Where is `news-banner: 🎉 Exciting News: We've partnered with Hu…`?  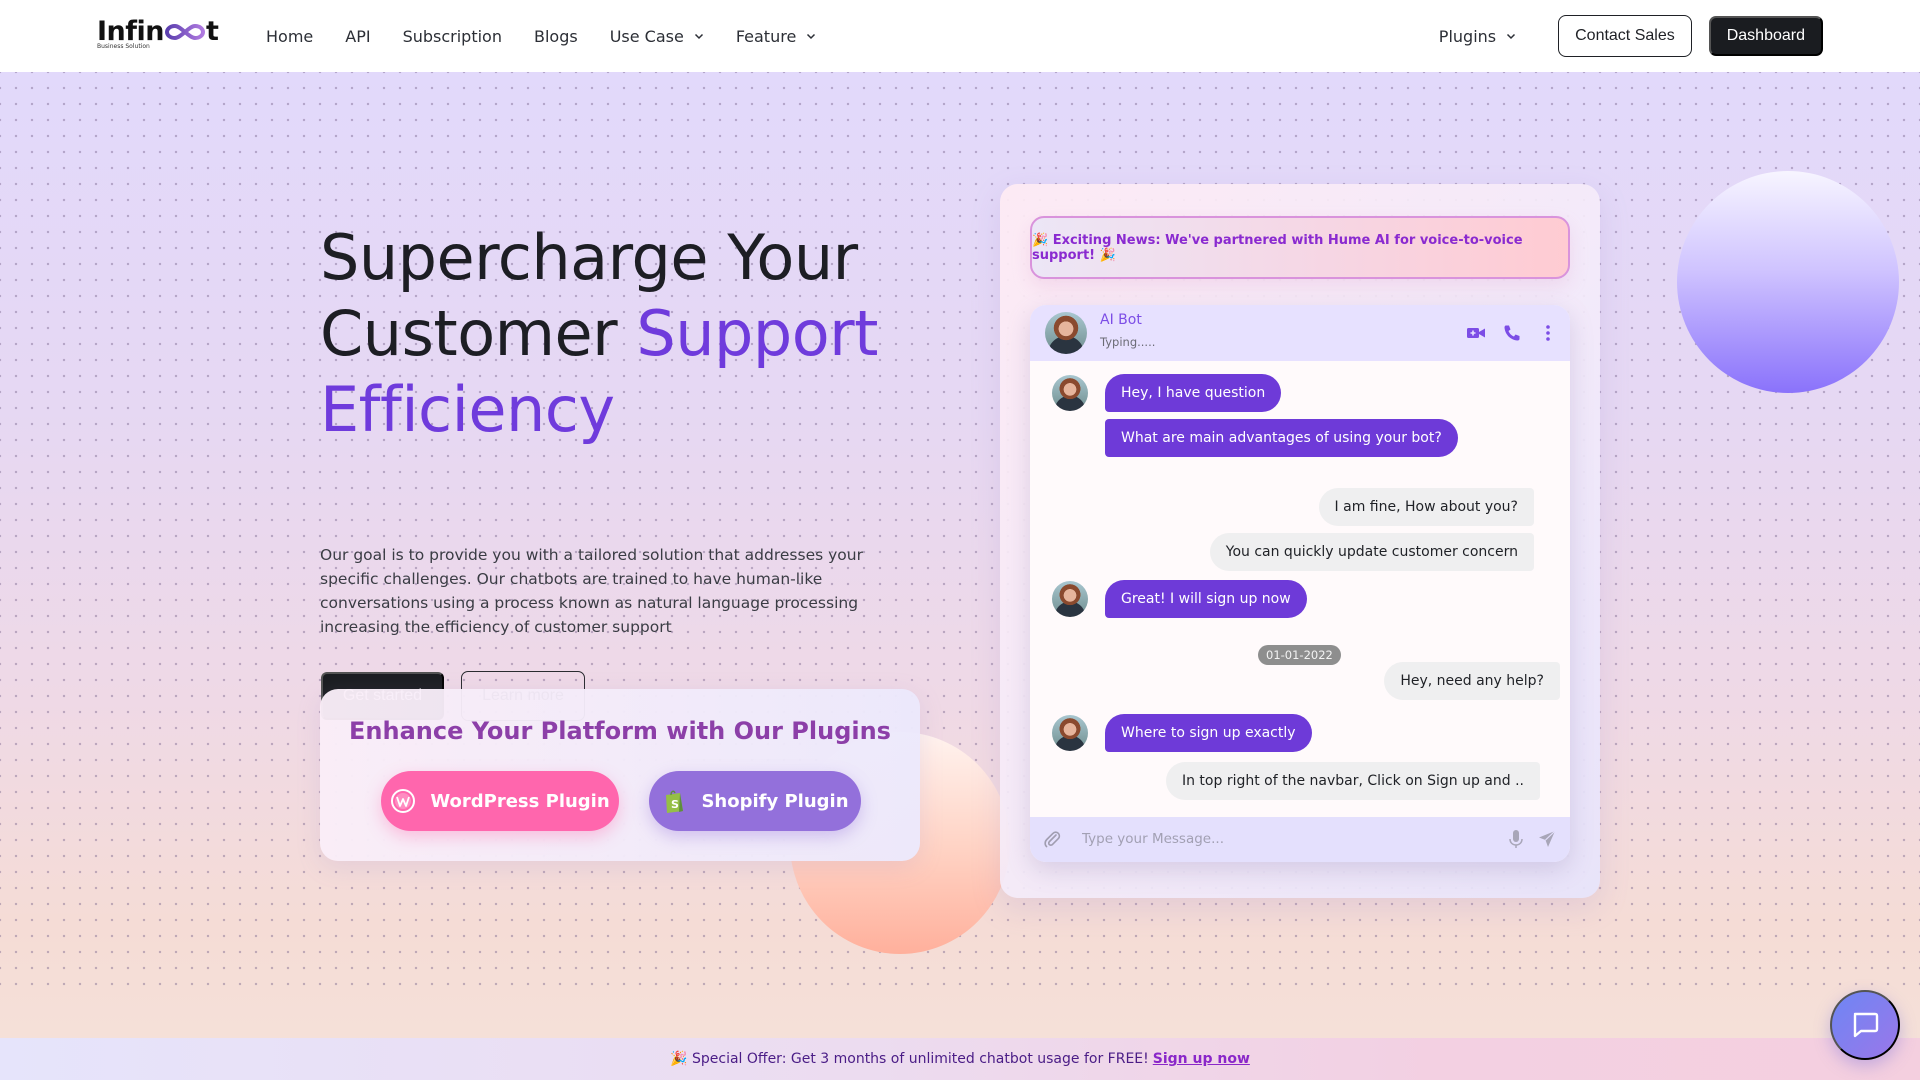 news-banner: 🎉 Exciting News: We've partnered with Hu… is located at coordinates (1300, 247).